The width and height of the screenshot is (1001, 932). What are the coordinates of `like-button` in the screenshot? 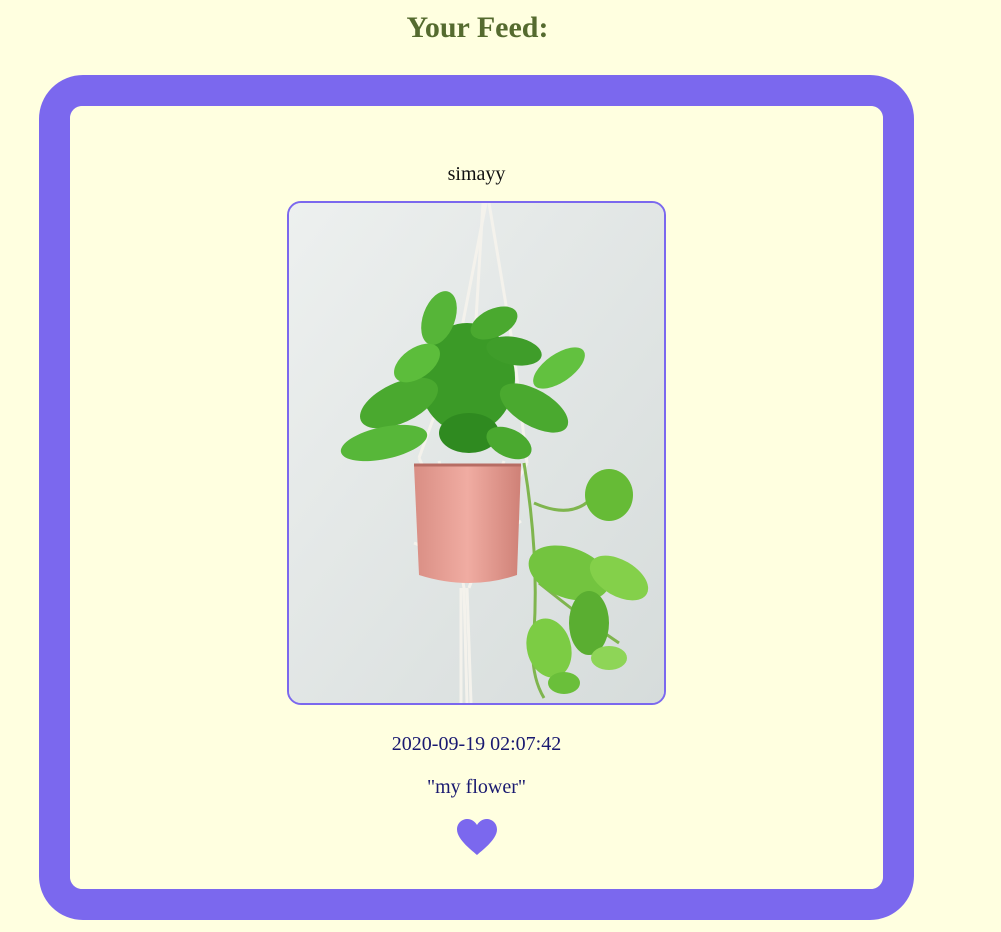 It's located at (477, 837).